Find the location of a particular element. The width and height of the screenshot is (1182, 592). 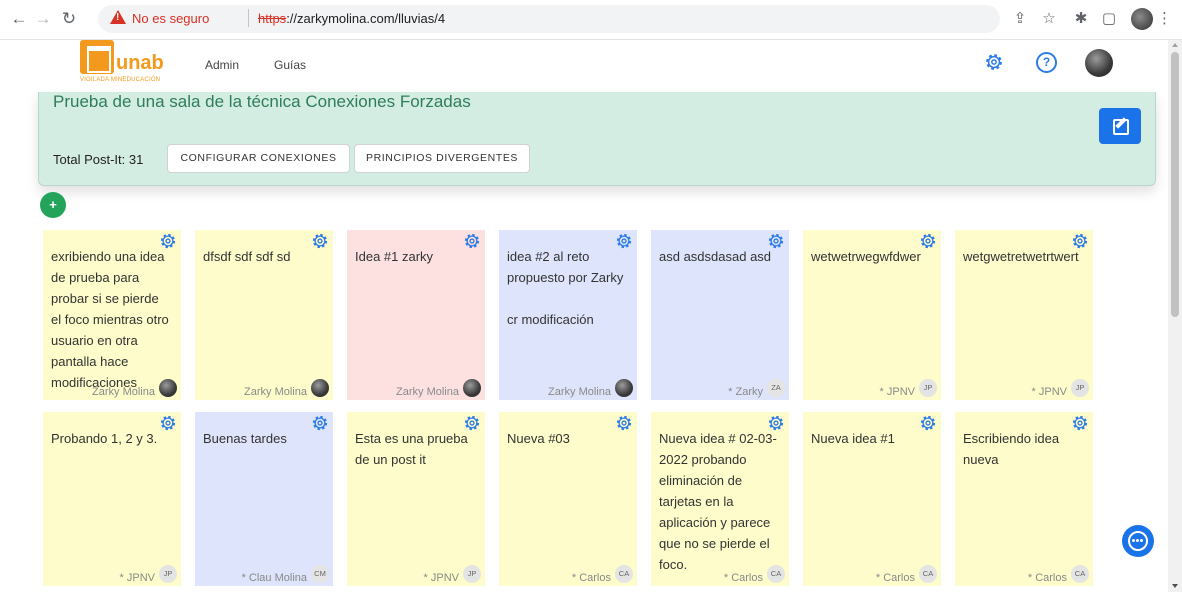

postit-card: wetwetrwegwfdwer * JPNV JP is located at coordinates (872, 315).